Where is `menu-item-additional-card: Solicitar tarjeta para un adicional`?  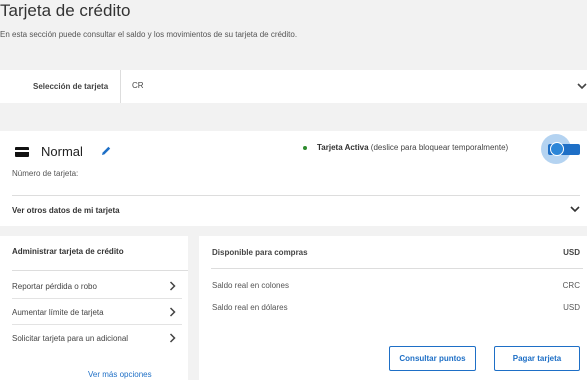 menu-item-additional-card: Solicitar tarjeta para un adicional is located at coordinates (97, 338).